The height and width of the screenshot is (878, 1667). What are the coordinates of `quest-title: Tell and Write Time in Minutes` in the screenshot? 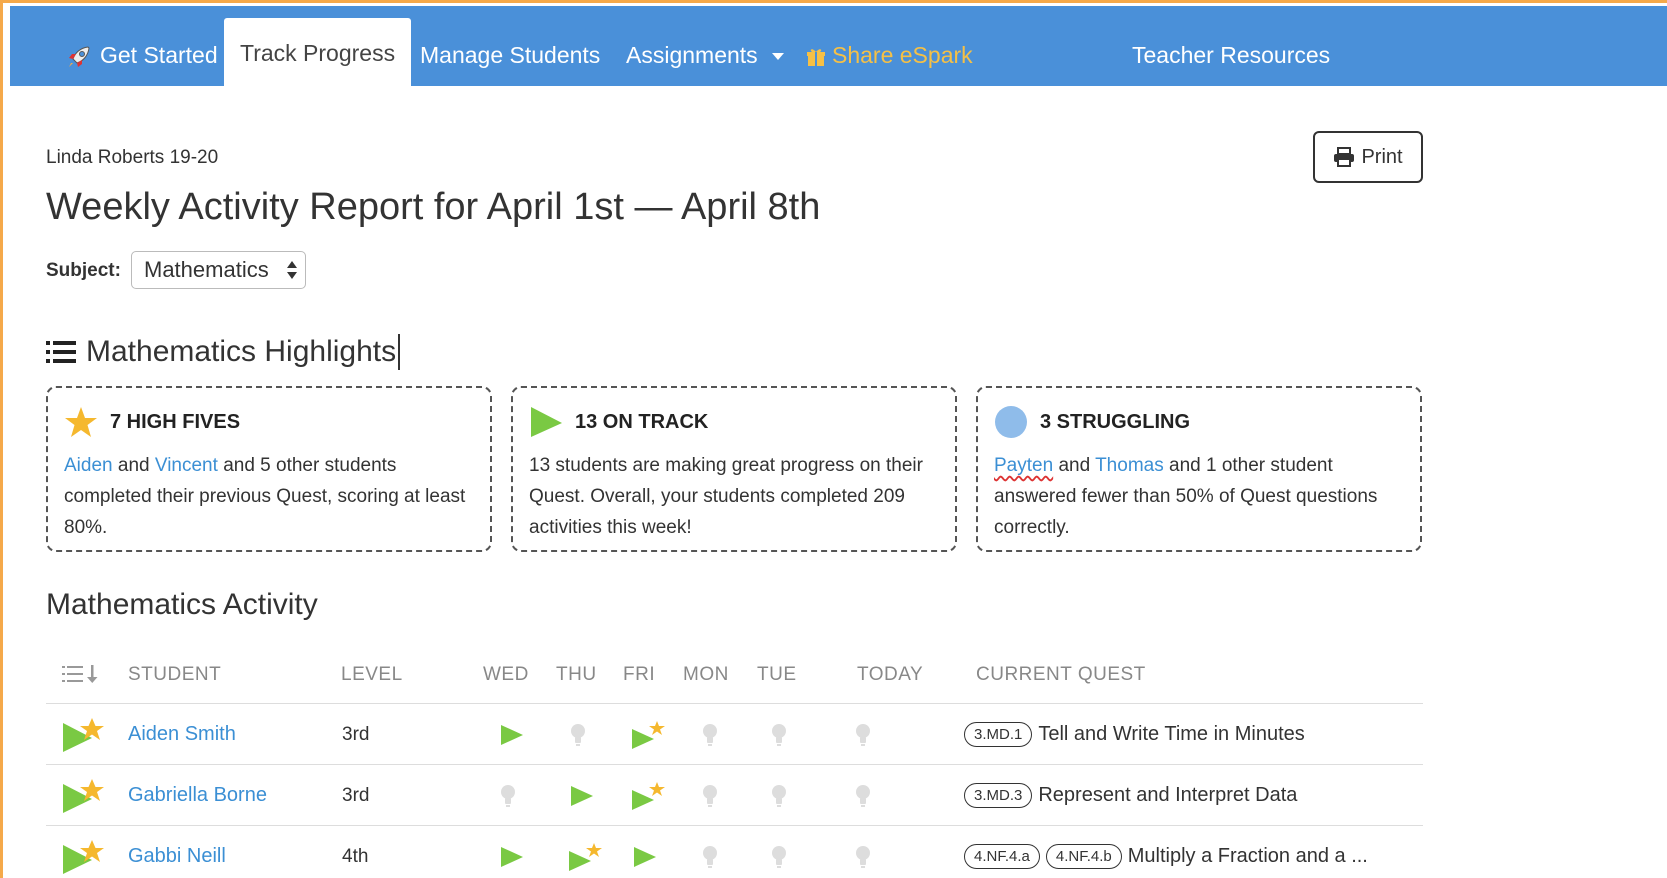 It's located at (1171, 734).